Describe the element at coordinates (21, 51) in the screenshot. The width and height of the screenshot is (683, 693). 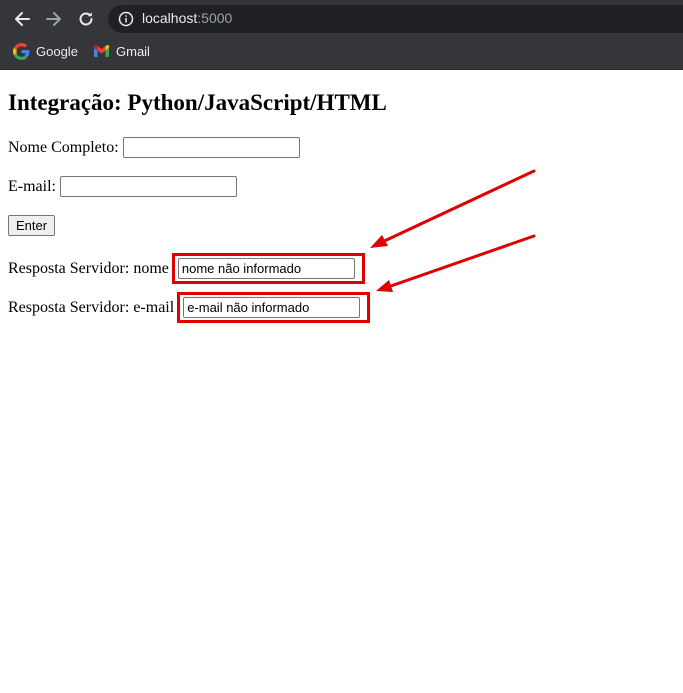
I see `google-icon` at that location.